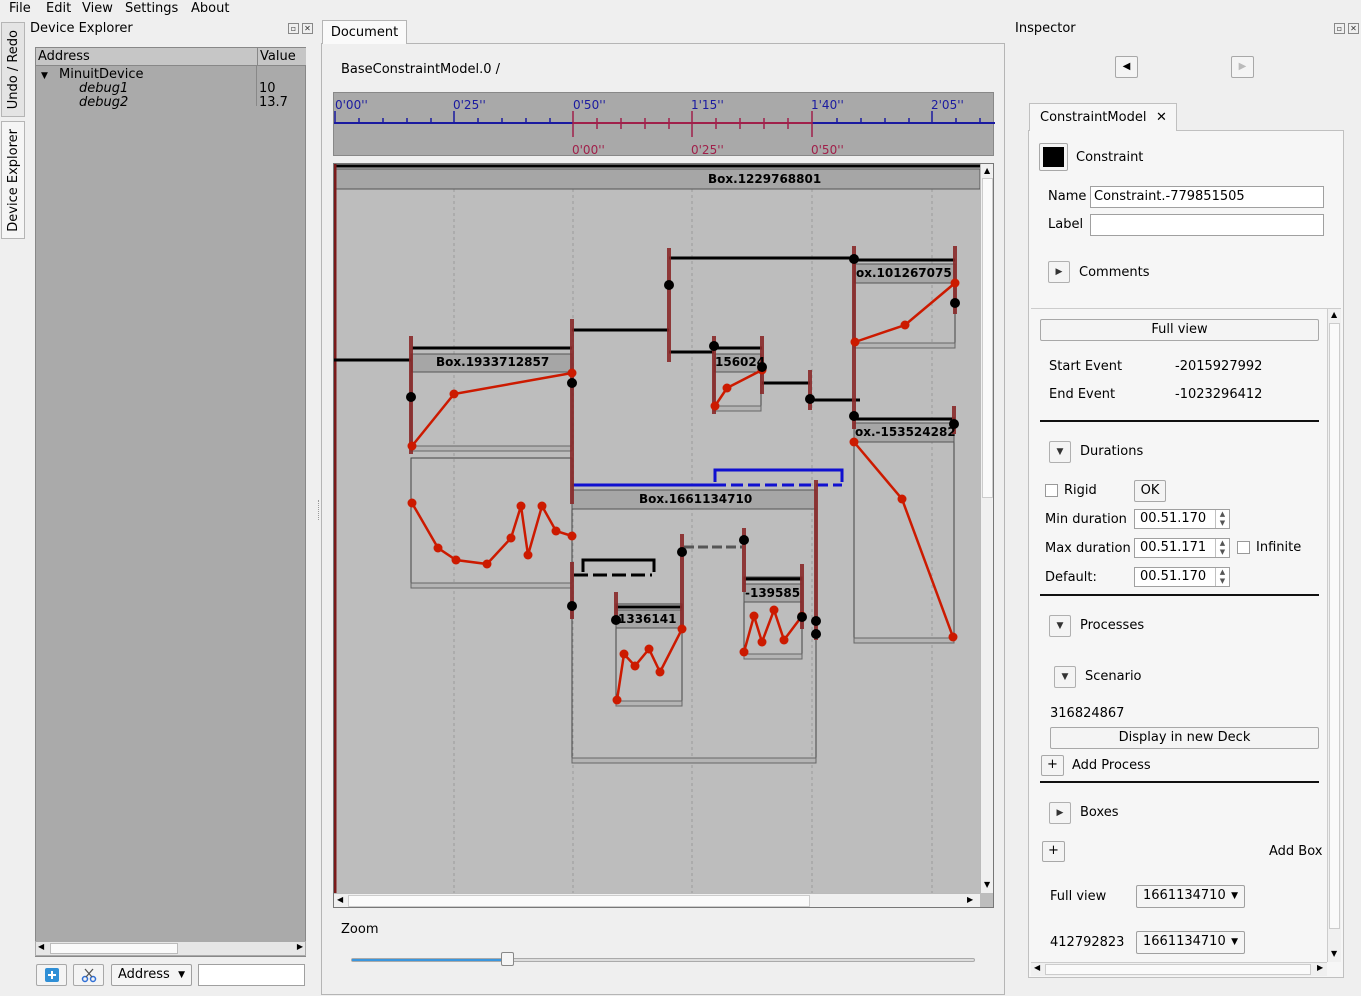 This screenshot has height=996, width=1361. Describe the element at coordinates (1218, 394) in the screenshot. I see `end-event-value: -1023296412` at that location.